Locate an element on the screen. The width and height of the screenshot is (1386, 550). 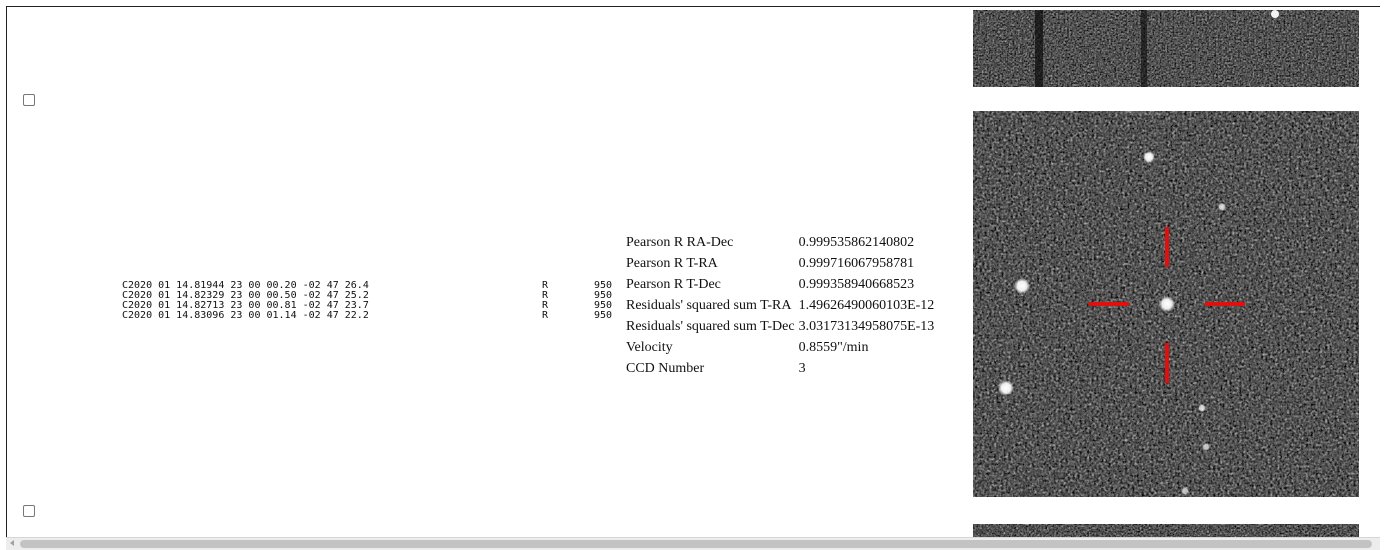
horizontal-scrollbar is located at coordinates (693, 543).